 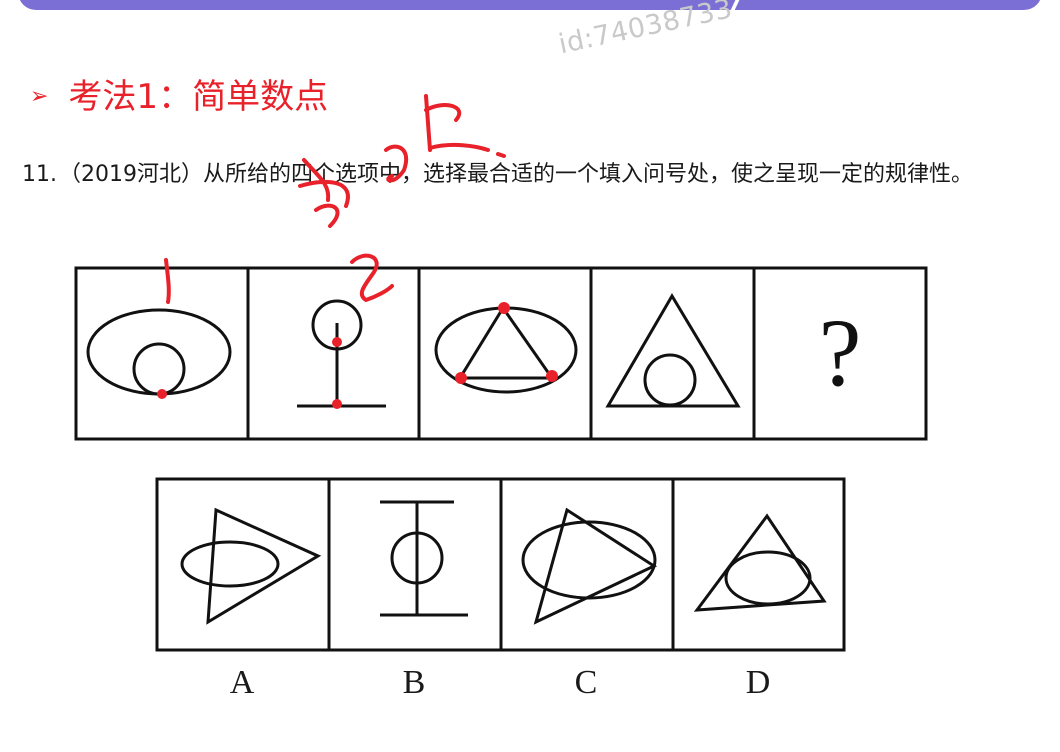 I want to click on question-mark: ?, so click(x=840, y=352).